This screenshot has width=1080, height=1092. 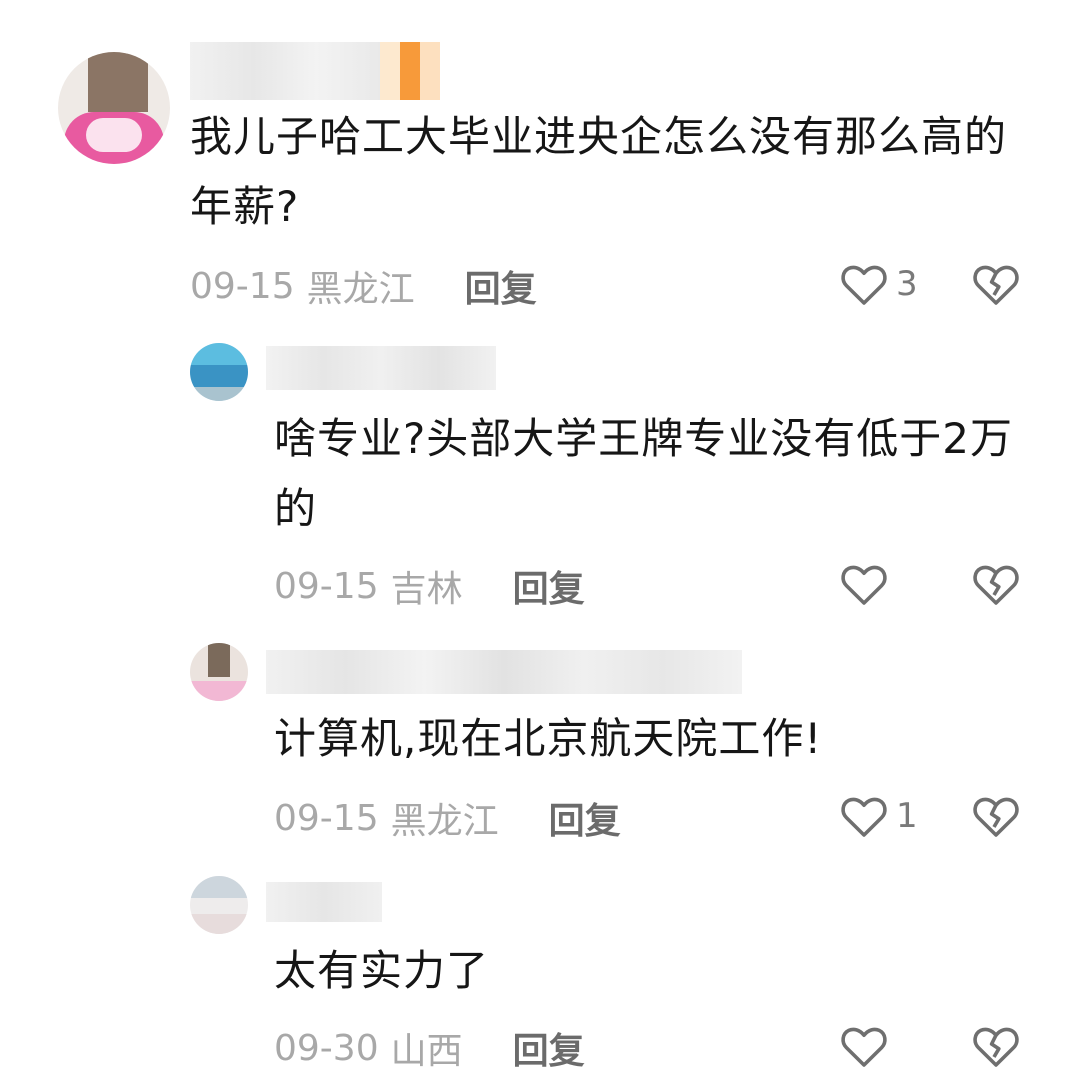 I want to click on like-button: 1, so click(x=879, y=816).